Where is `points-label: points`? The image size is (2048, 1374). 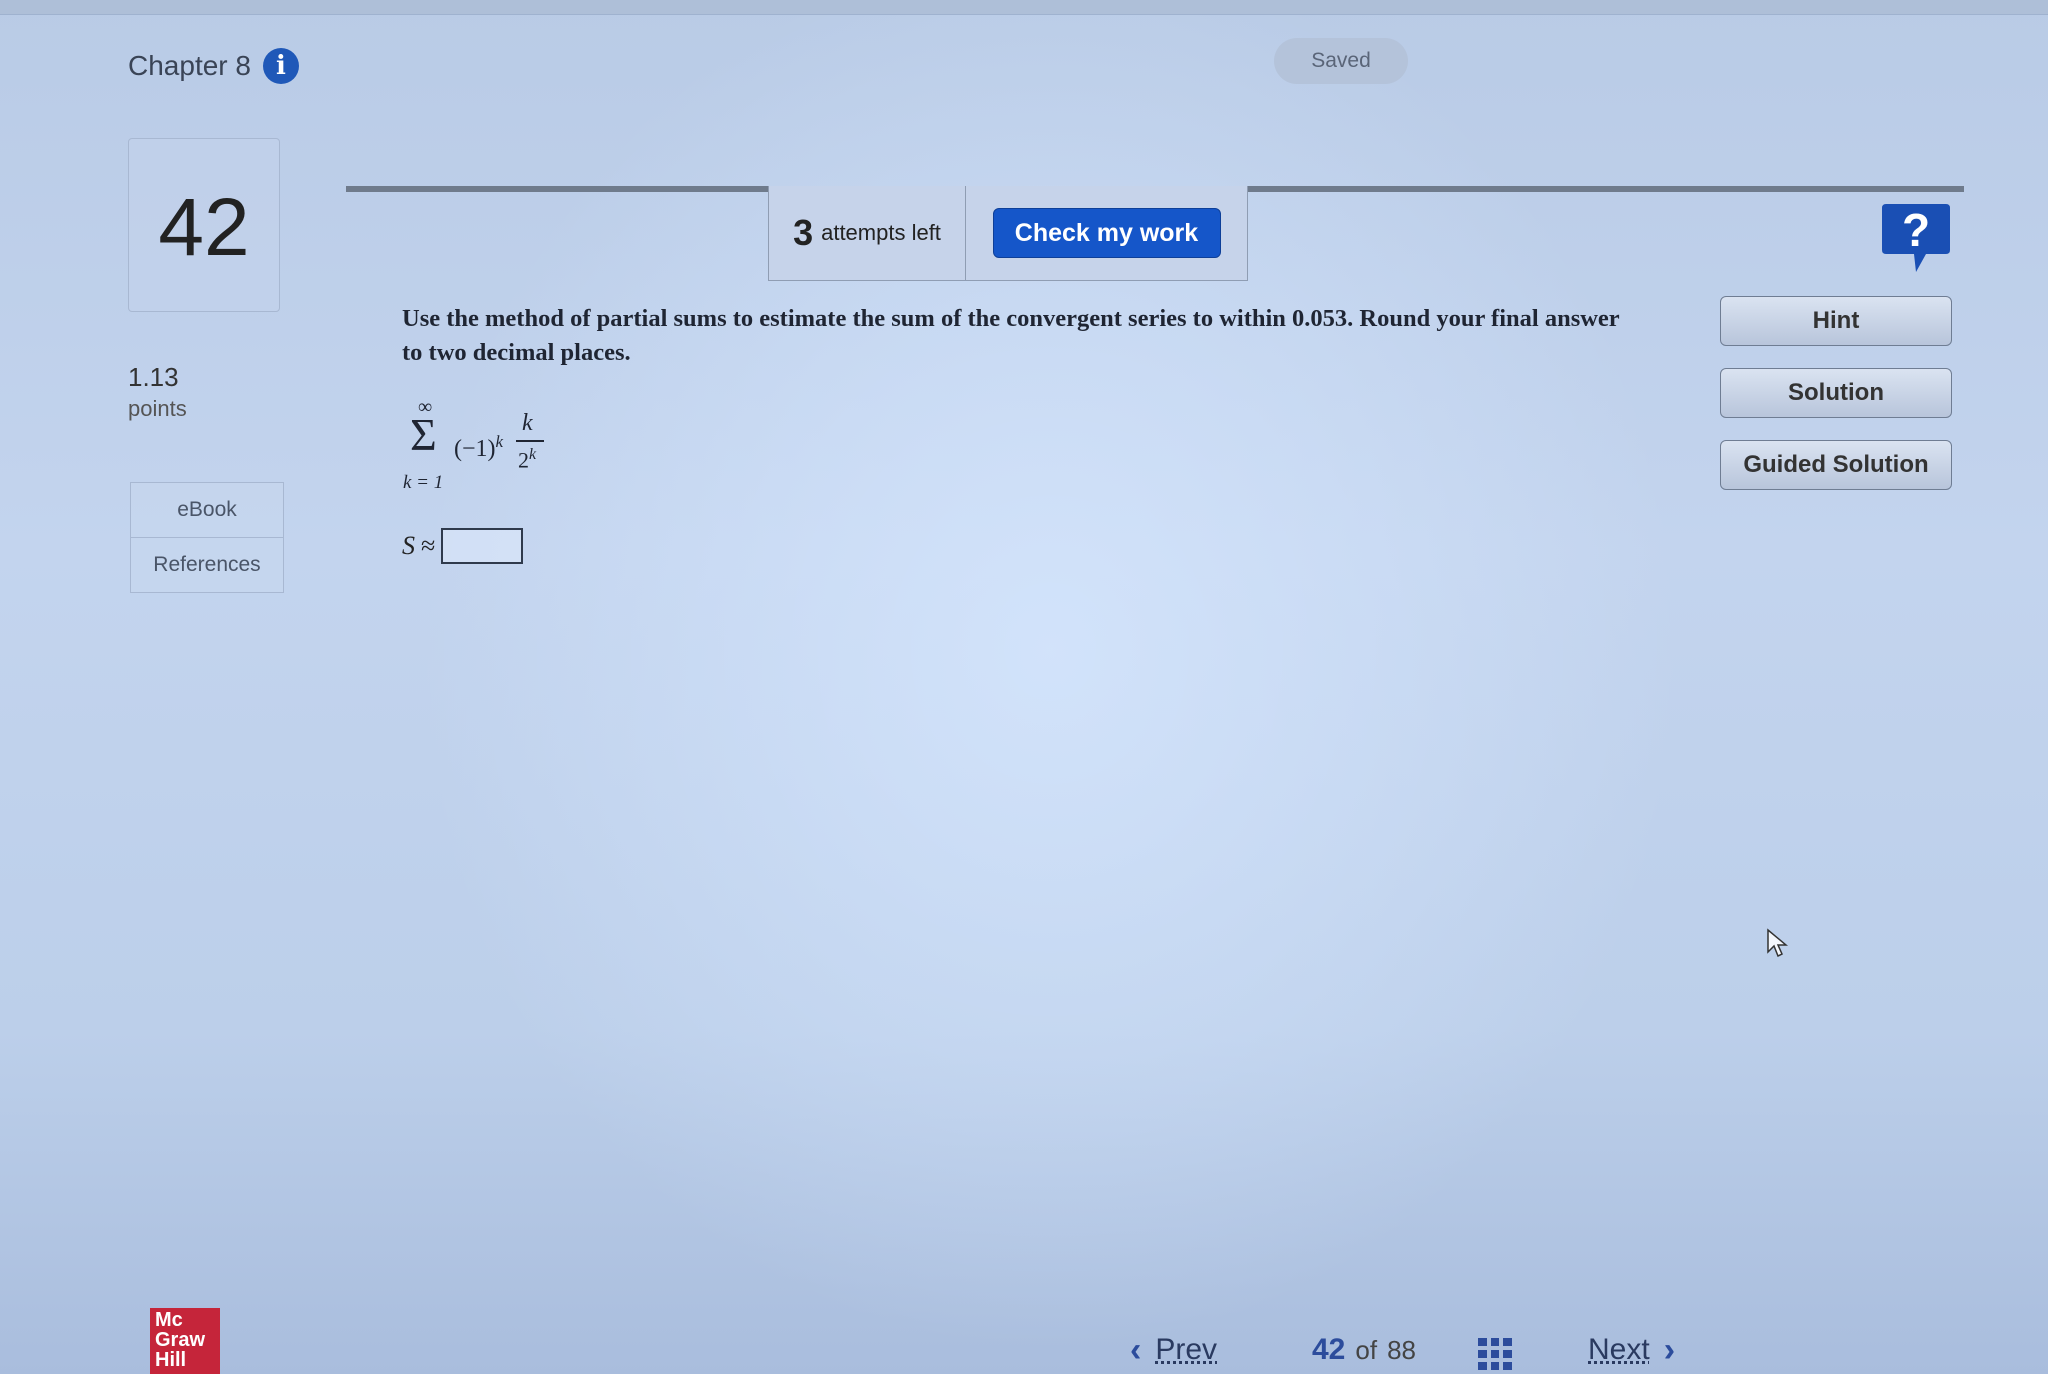 points-label: points is located at coordinates (157, 408).